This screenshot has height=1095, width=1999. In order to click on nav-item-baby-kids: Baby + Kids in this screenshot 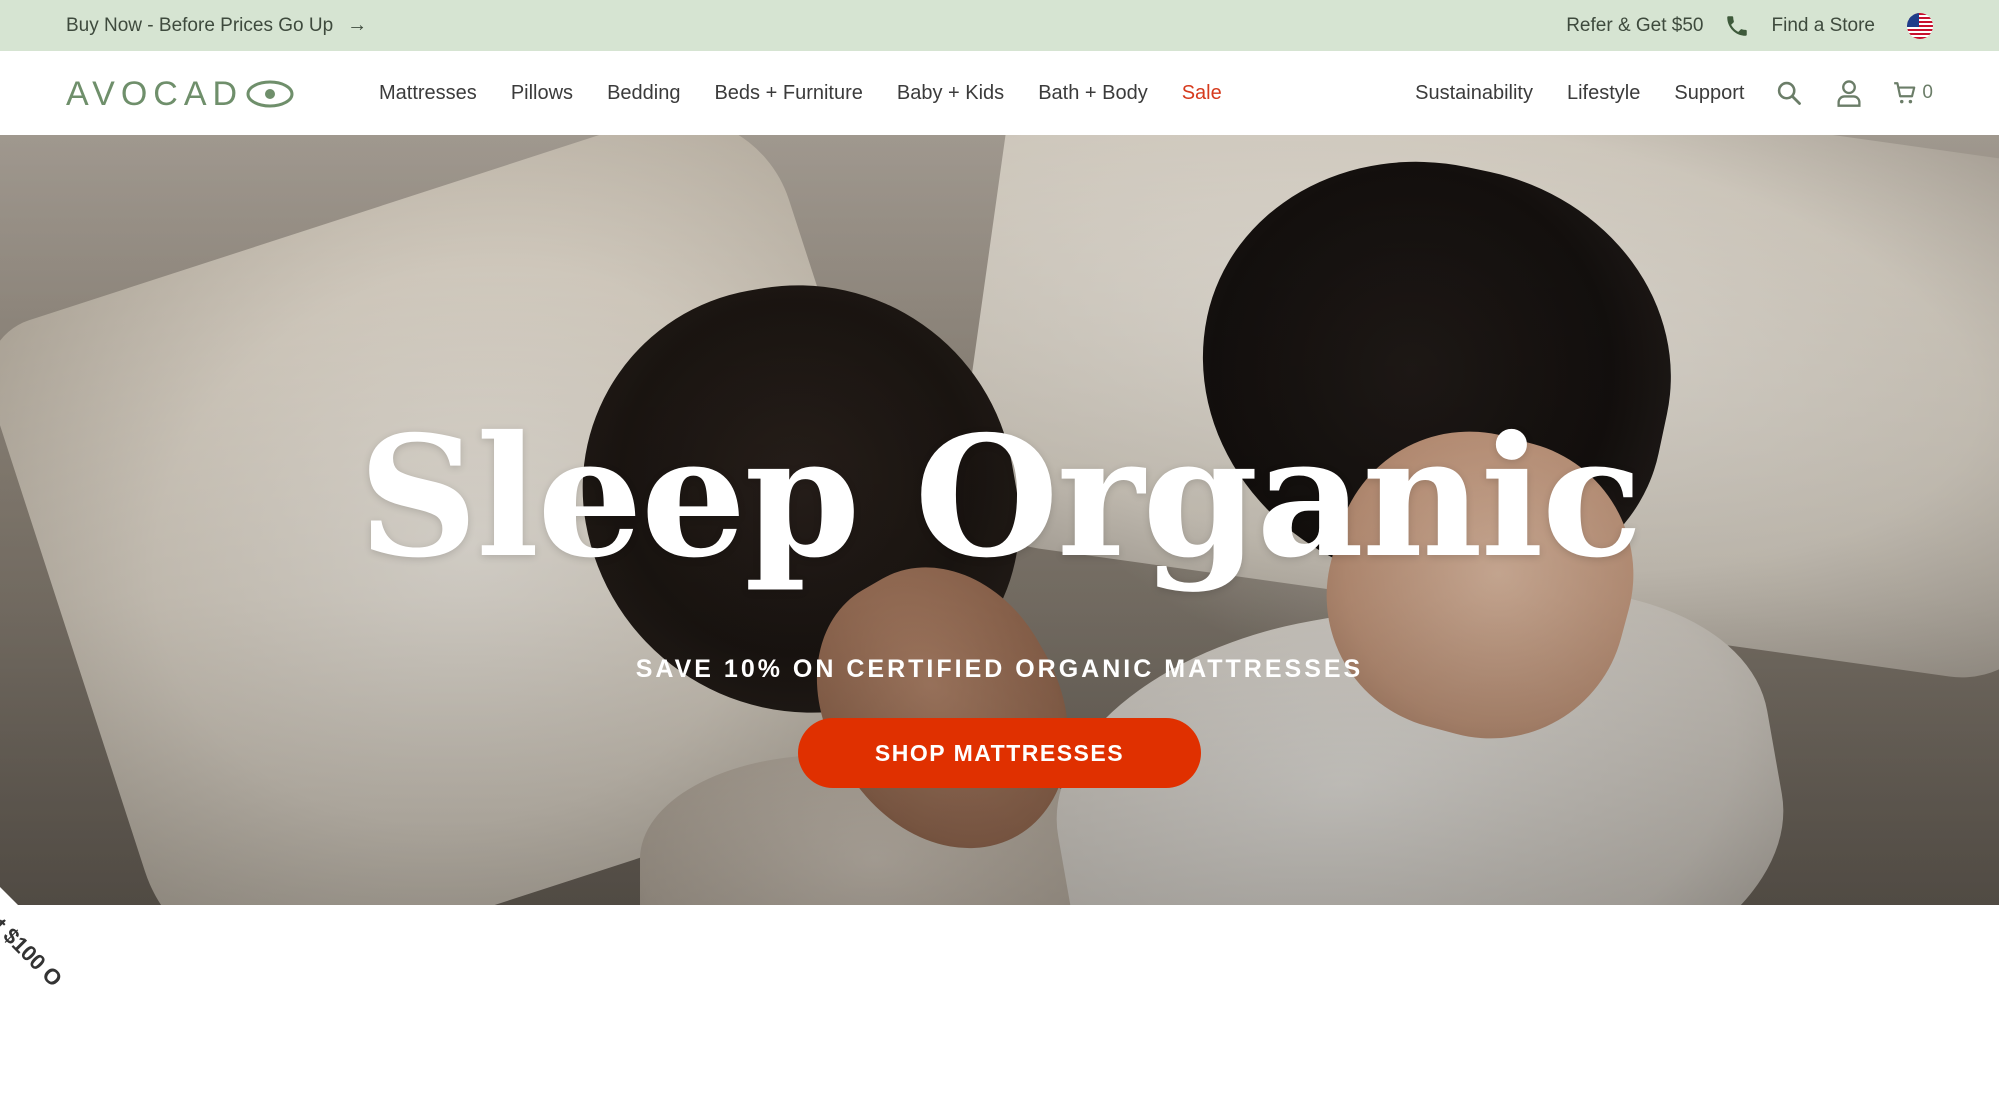, I will do `click(950, 93)`.